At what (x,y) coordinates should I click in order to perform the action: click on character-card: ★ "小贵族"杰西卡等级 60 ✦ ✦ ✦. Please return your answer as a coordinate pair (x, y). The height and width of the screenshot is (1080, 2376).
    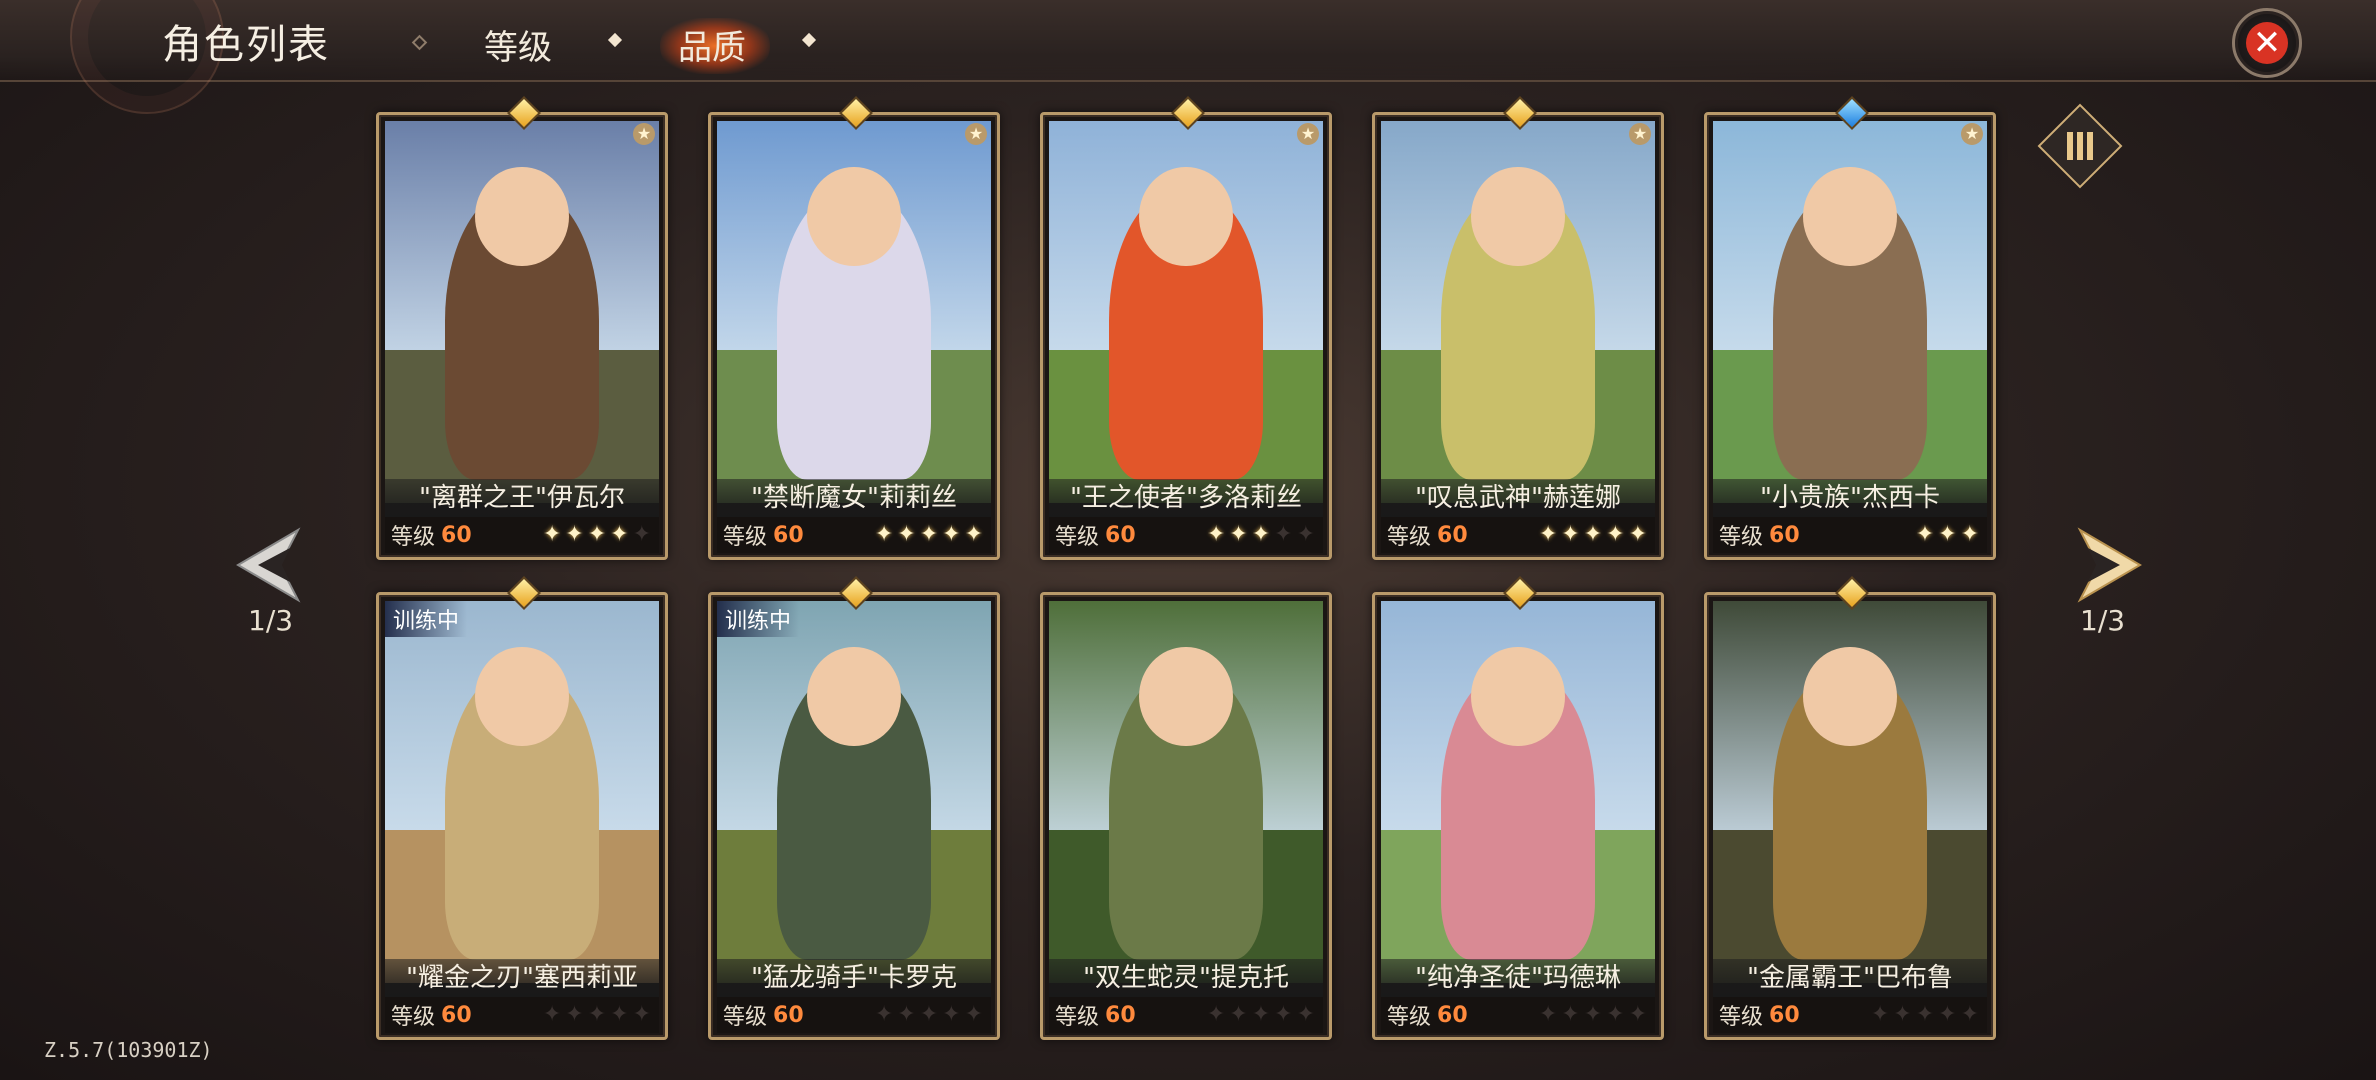
    Looking at the image, I should click on (1850, 328).